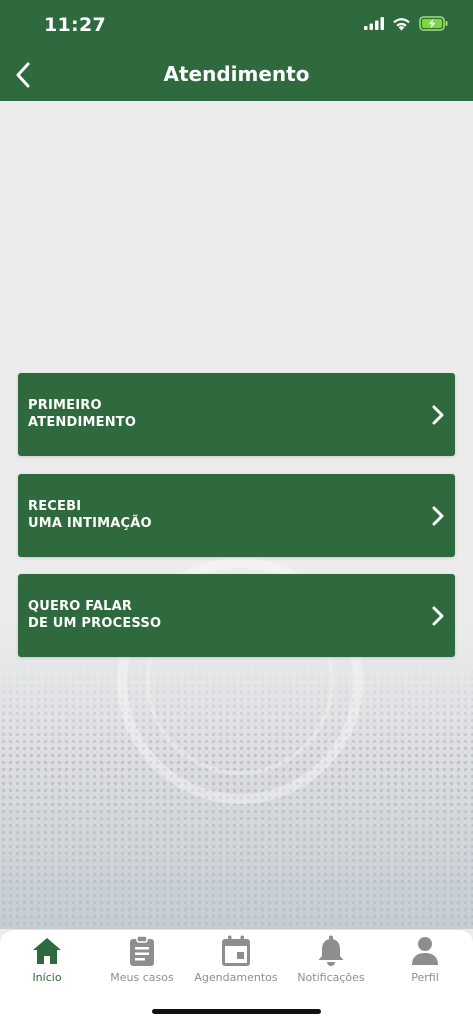 This screenshot has width=473, height=1024. I want to click on menu-item-primeiro-atendimento: PRIMEIRO ATENDIMENTO, so click(236, 414).